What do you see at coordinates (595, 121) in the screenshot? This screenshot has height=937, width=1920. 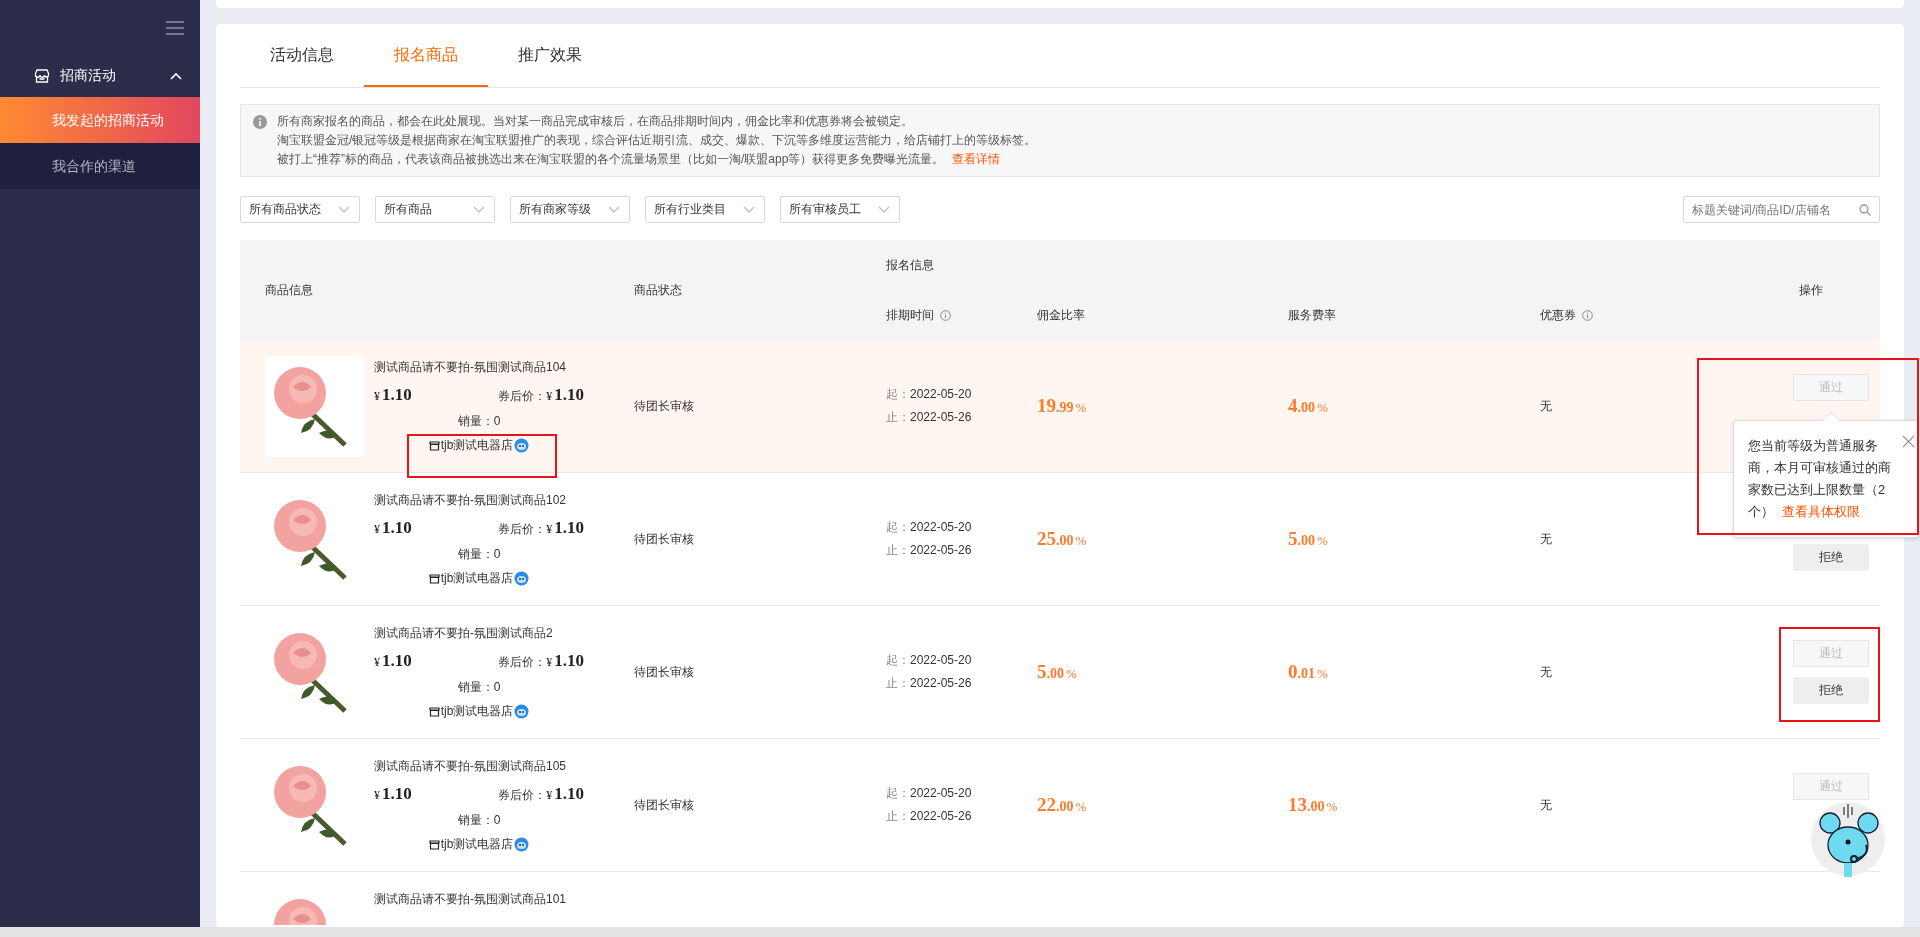 I see `notice-text: 所有商家报名的商品，都会在此处展现。当对某一商品完成审核后，在商品排期时间内，佣金比率和优惠券将会被锁定。` at bounding box center [595, 121].